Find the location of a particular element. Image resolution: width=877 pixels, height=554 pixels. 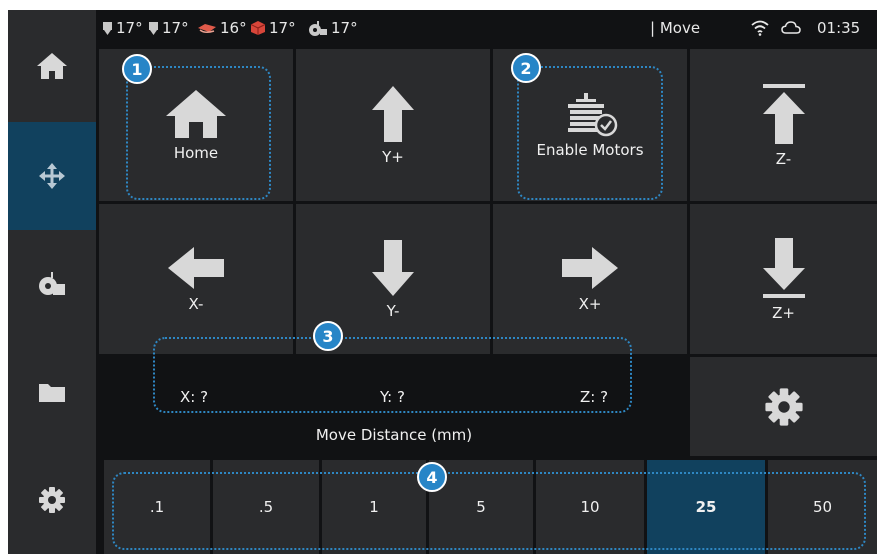

x-minus-label: X- is located at coordinates (196, 304).